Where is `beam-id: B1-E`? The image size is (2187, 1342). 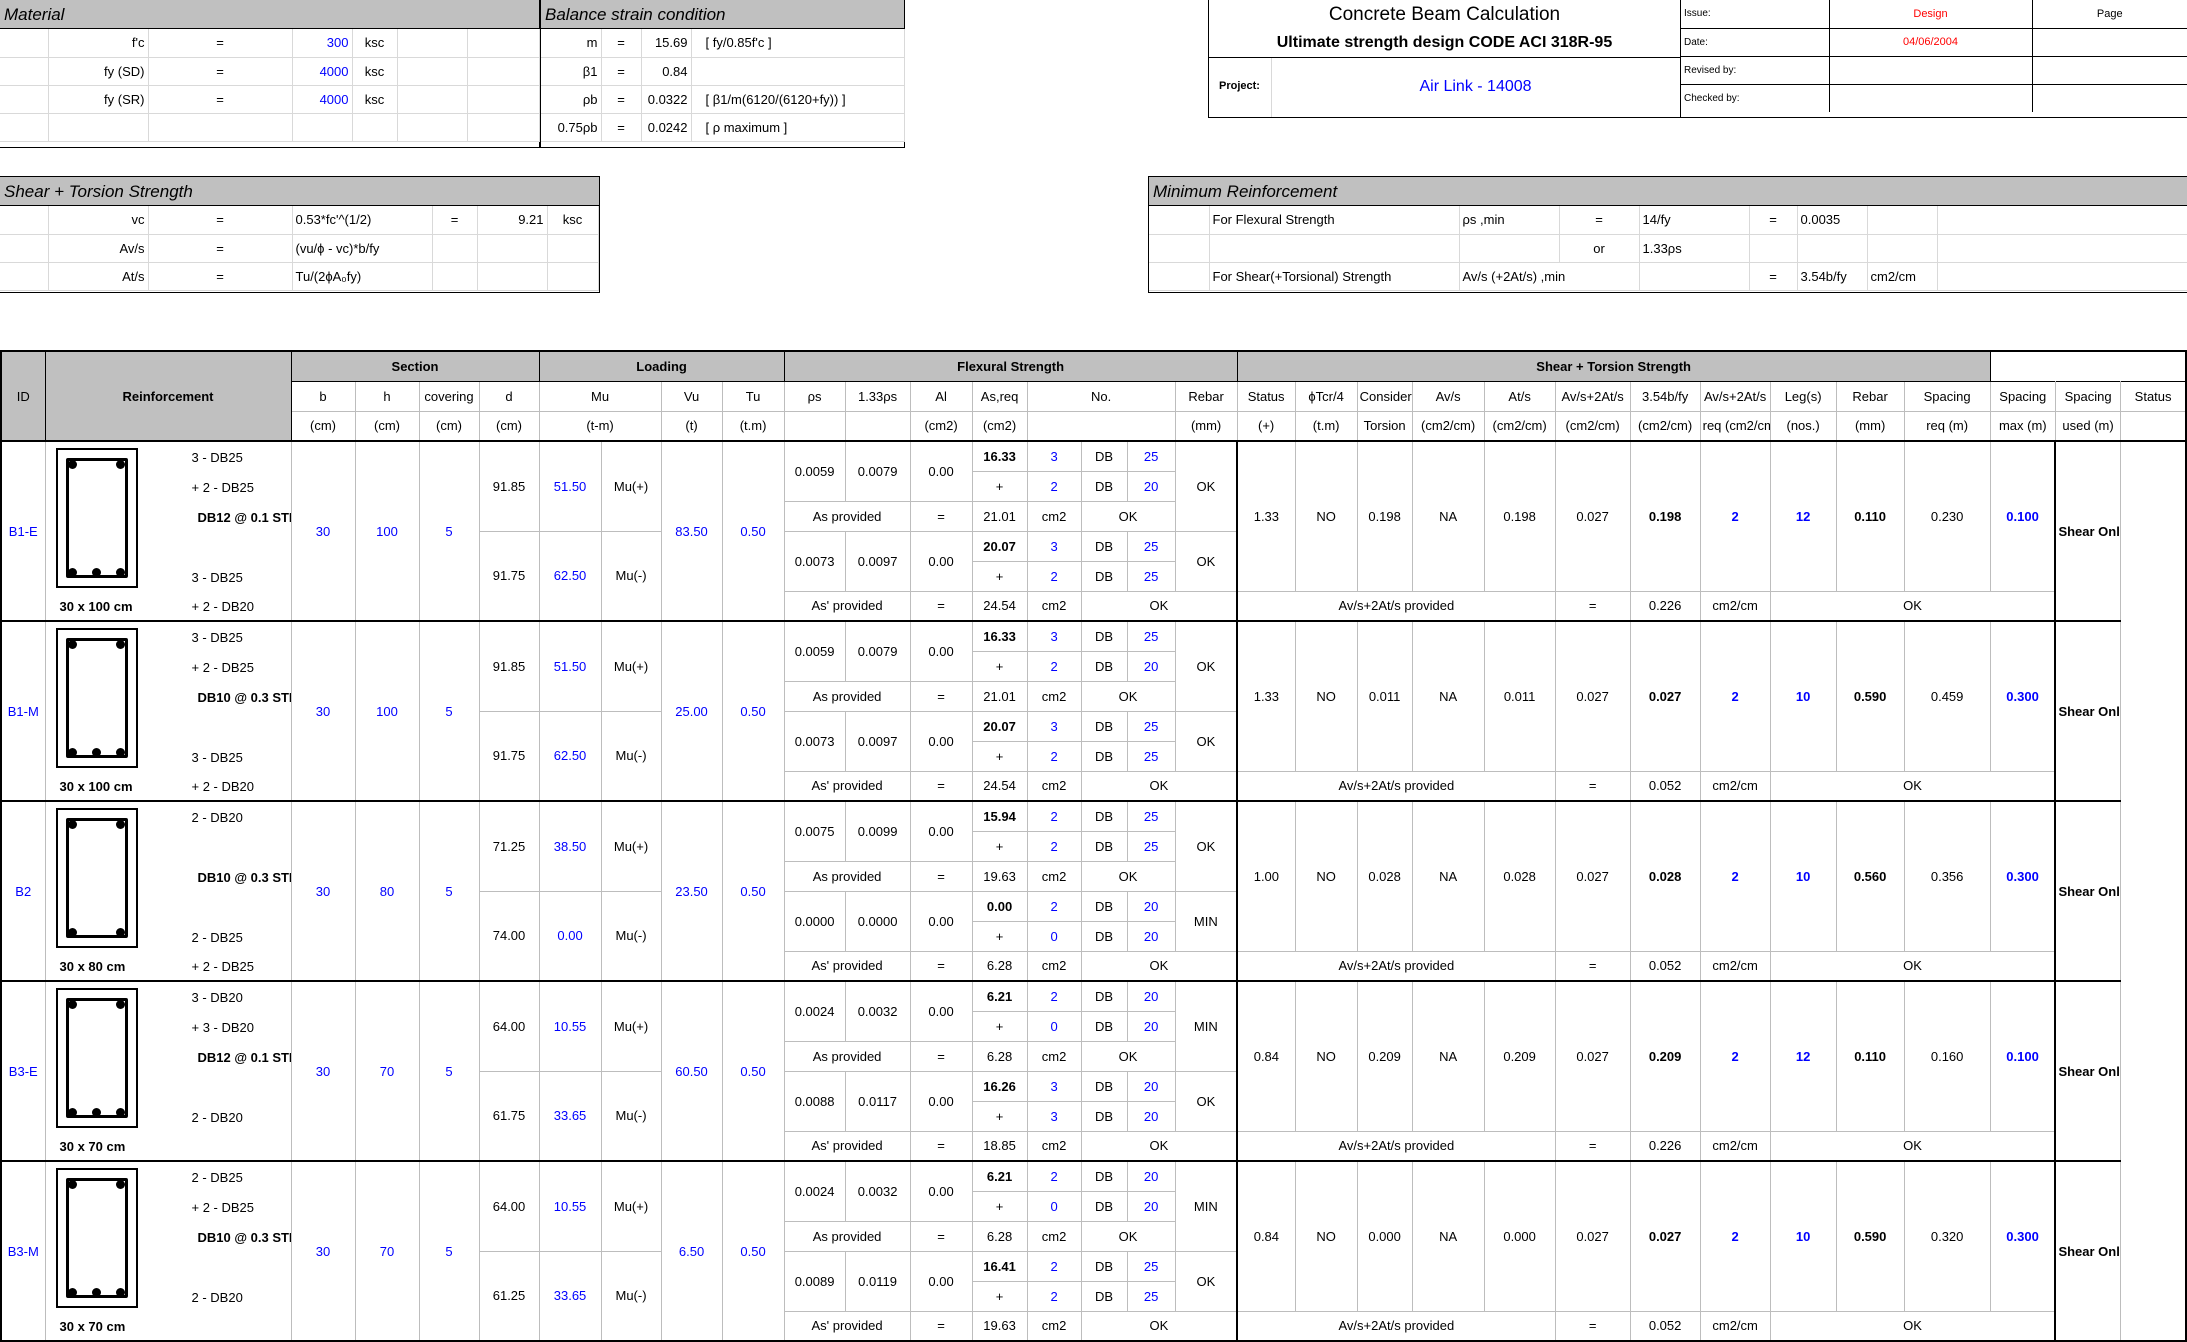
beam-id: B1-E is located at coordinates (23, 531).